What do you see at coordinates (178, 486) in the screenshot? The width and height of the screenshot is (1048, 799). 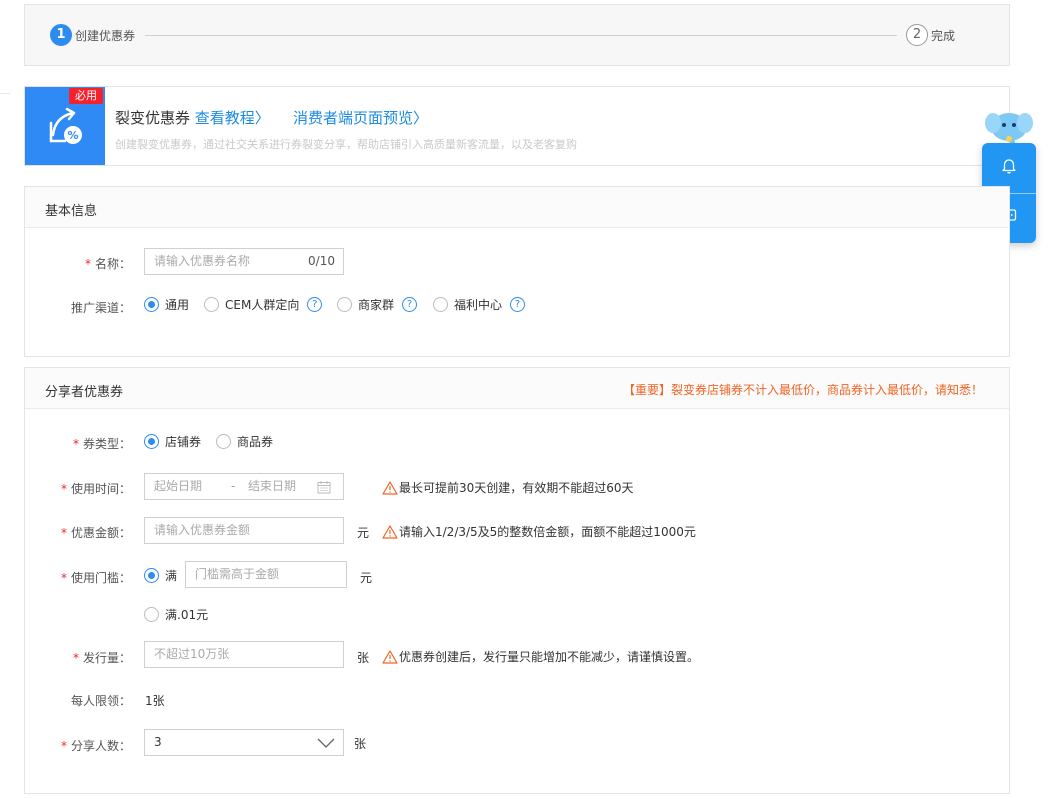 I see `start-date-placeholder: 起始日期` at bounding box center [178, 486].